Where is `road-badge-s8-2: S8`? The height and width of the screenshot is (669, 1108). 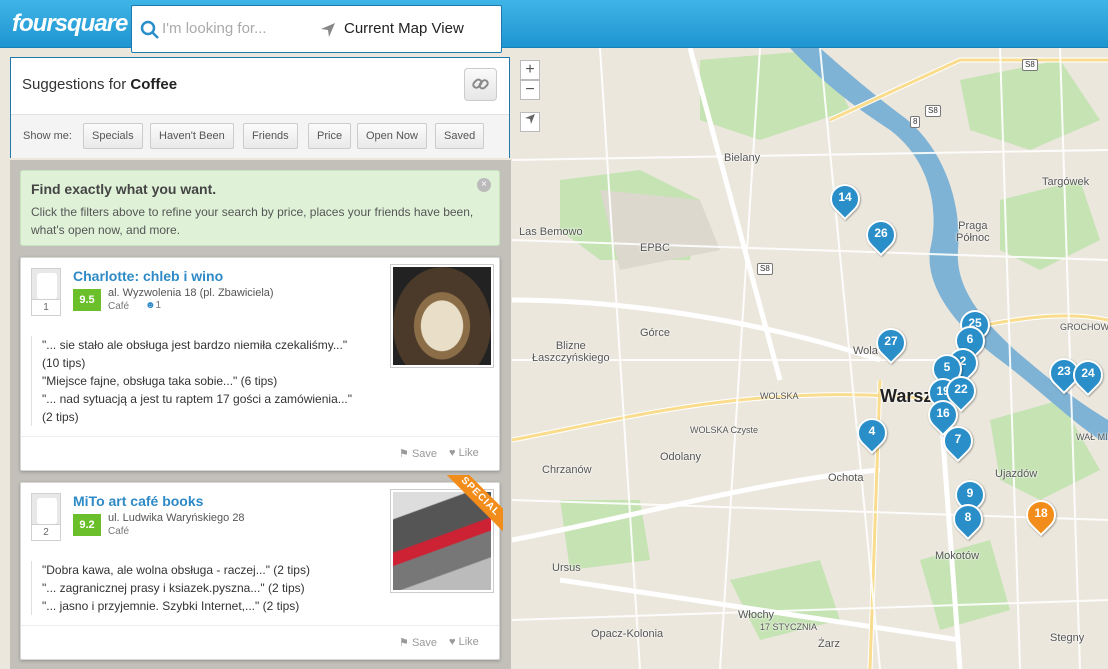
road-badge-s8-2: S8 is located at coordinates (933, 111).